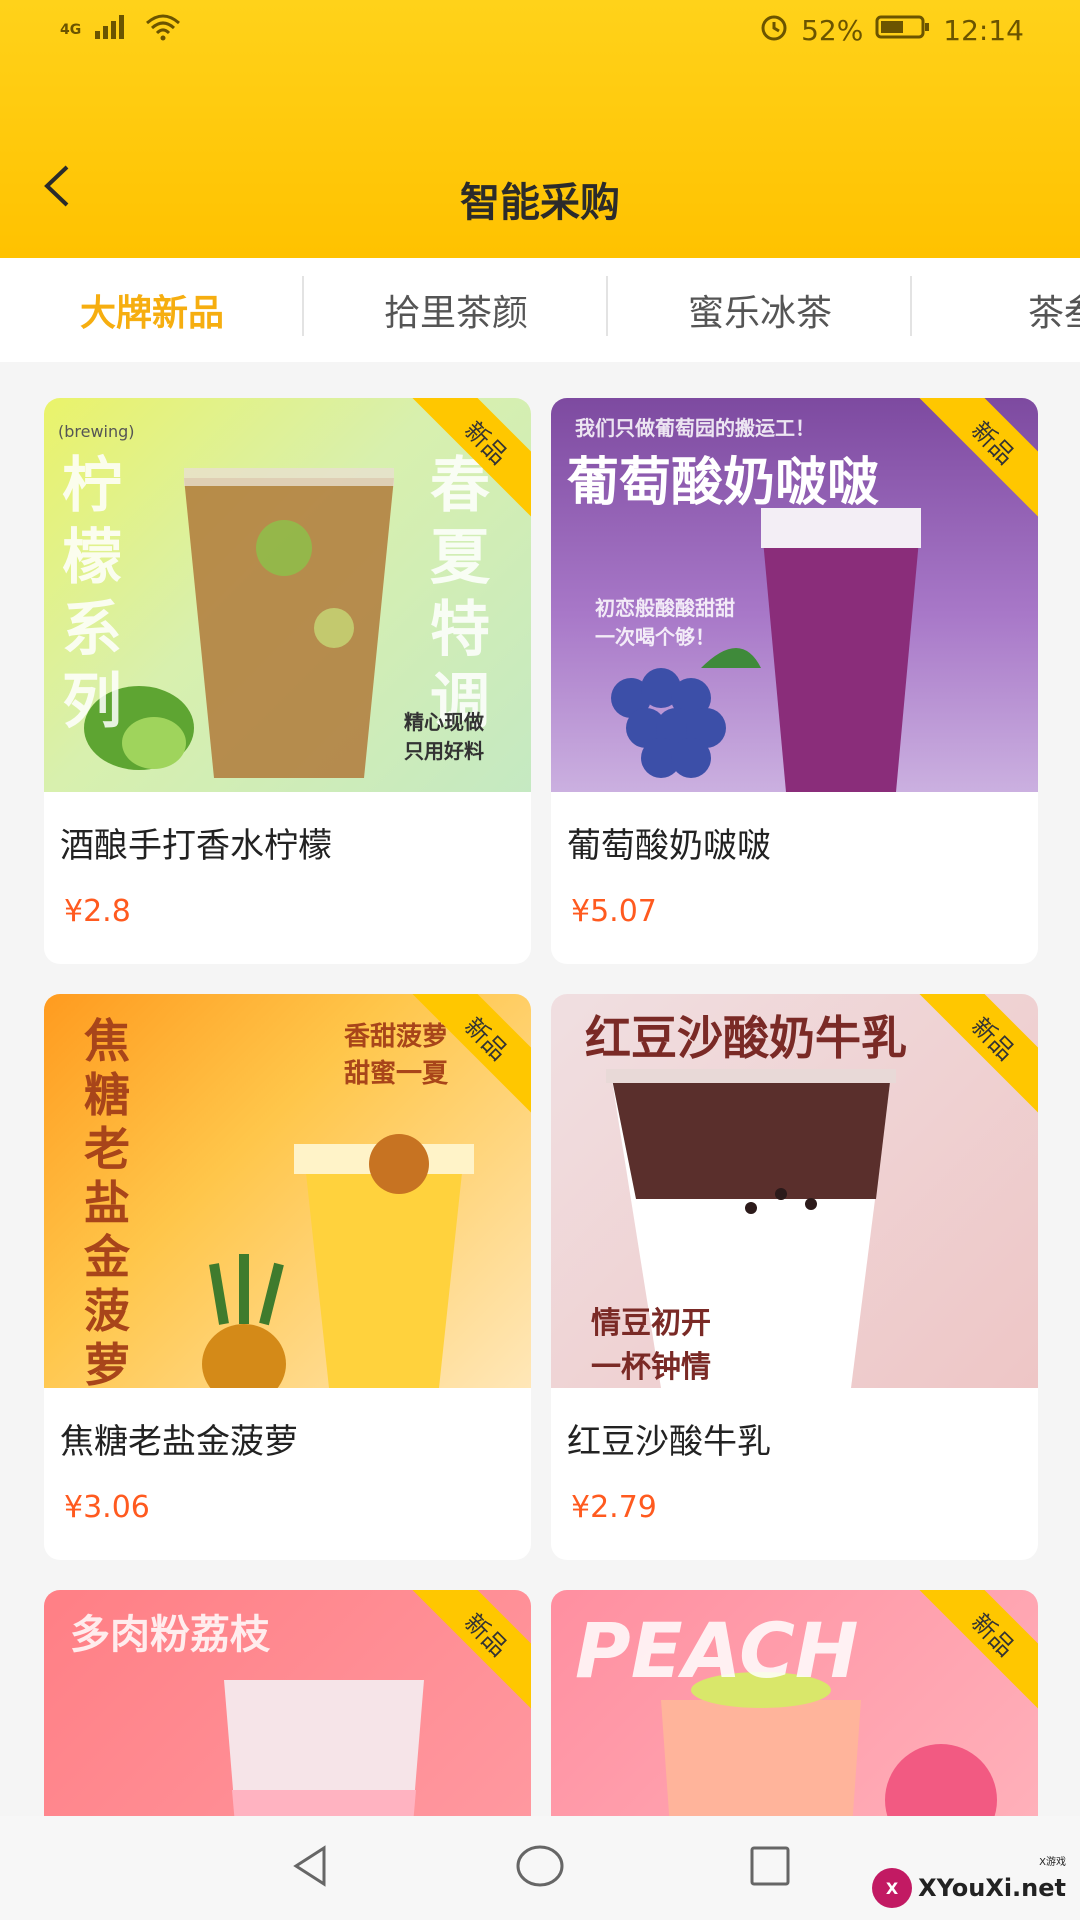 Image resolution: width=1080 pixels, height=1920 pixels. Describe the element at coordinates (163, 30) in the screenshot. I see `wifi-icon` at that location.